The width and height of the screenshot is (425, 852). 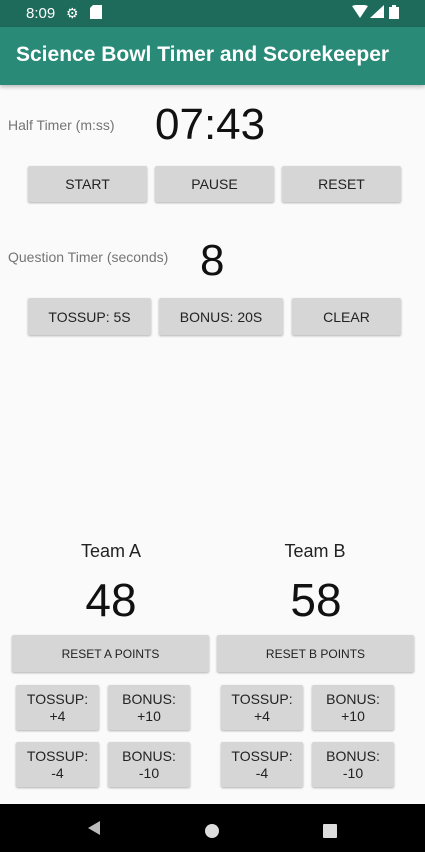 I want to click on gear-icon: ⚙, so click(x=72, y=13).